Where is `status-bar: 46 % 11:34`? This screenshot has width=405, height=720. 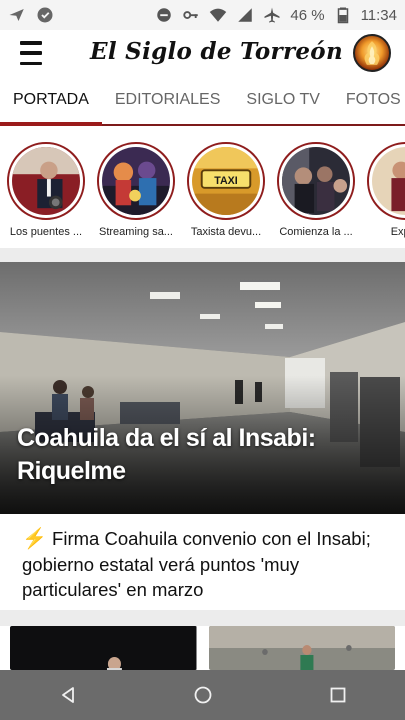 status-bar: 46 % 11:34 is located at coordinates (202, 15).